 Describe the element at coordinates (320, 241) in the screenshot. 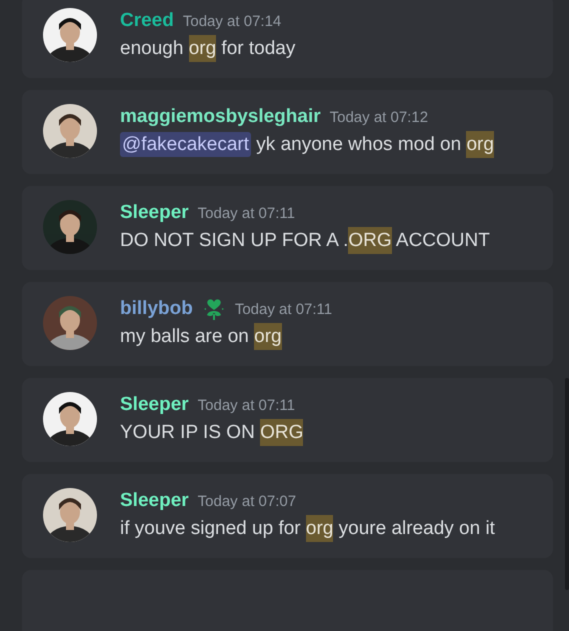

I see `message-text: DO NOT SIGN UP FOR A .ORG ACCOUNT` at that location.